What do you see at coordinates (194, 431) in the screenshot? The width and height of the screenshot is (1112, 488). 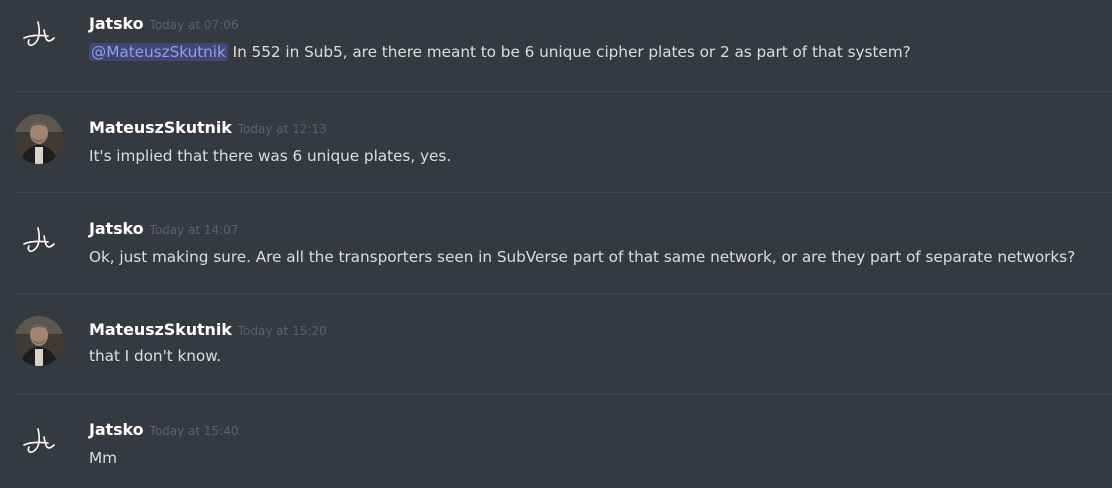 I see `timestamp: Today at 15:40` at bounding box center [194, 431].